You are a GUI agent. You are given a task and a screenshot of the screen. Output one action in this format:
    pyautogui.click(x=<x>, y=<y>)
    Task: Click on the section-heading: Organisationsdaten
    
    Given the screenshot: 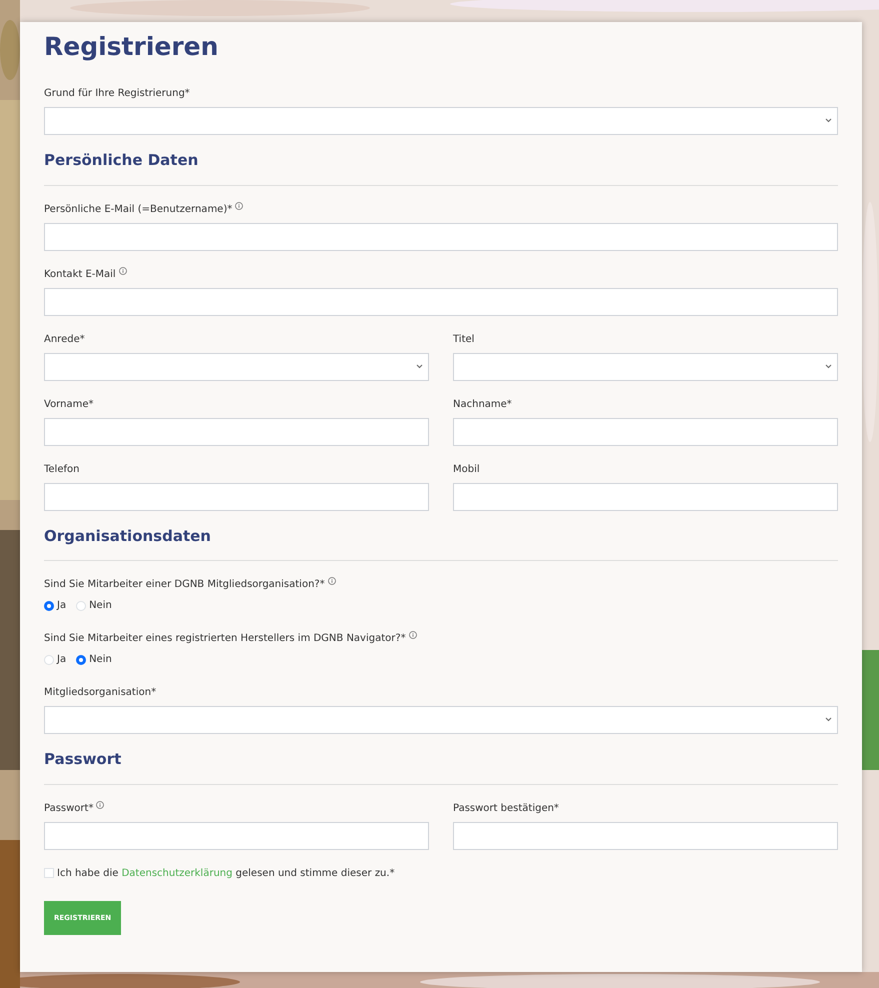 What is the action you would take?
    pyautogui.click(x=128, y=536)
    